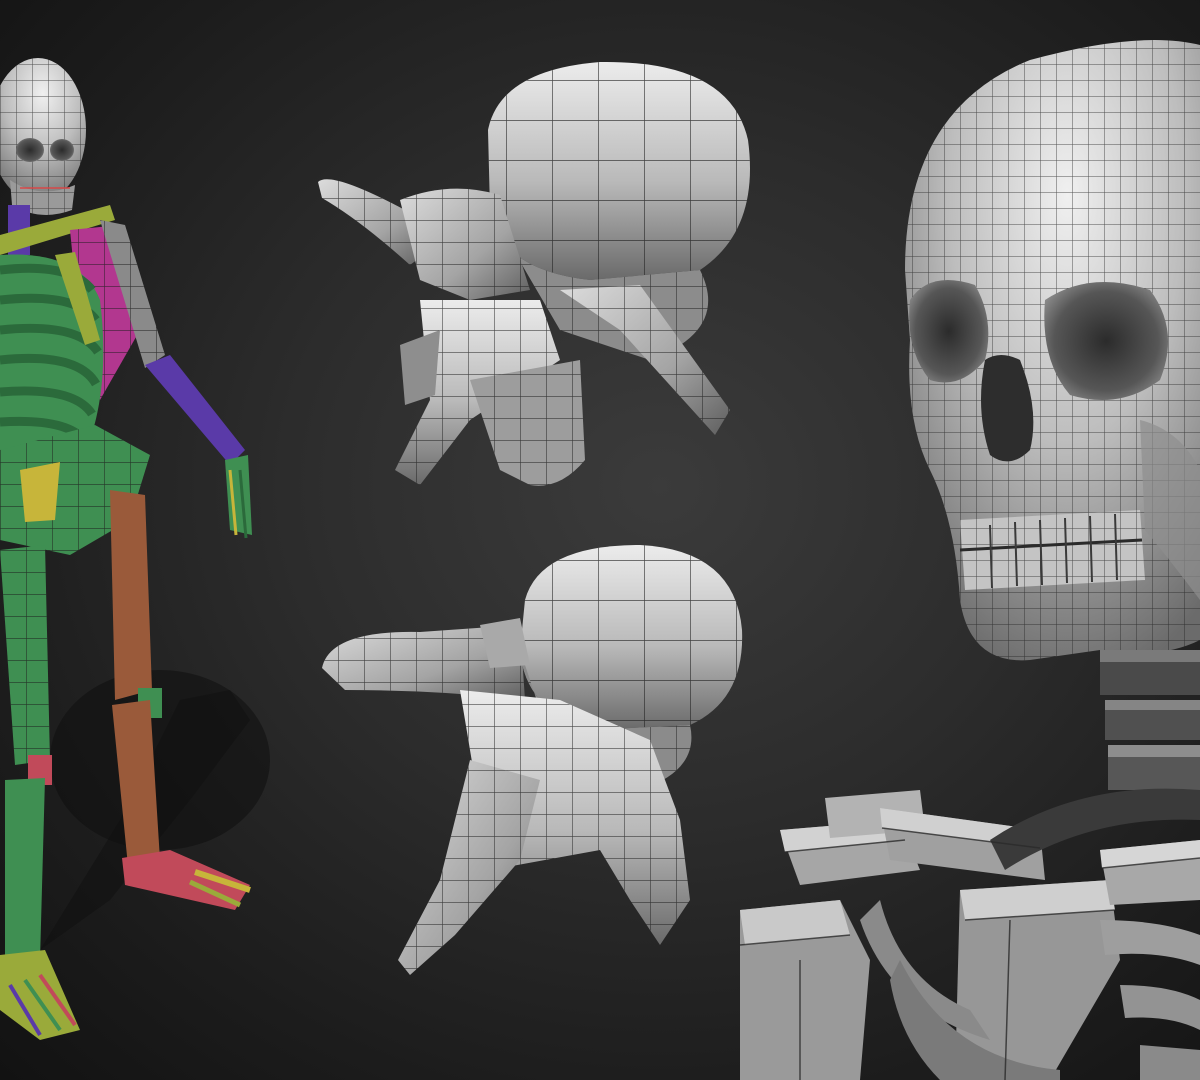  Describe the element at coordinates (238, 497) in the screenshot. I see `left-hand` at that location.